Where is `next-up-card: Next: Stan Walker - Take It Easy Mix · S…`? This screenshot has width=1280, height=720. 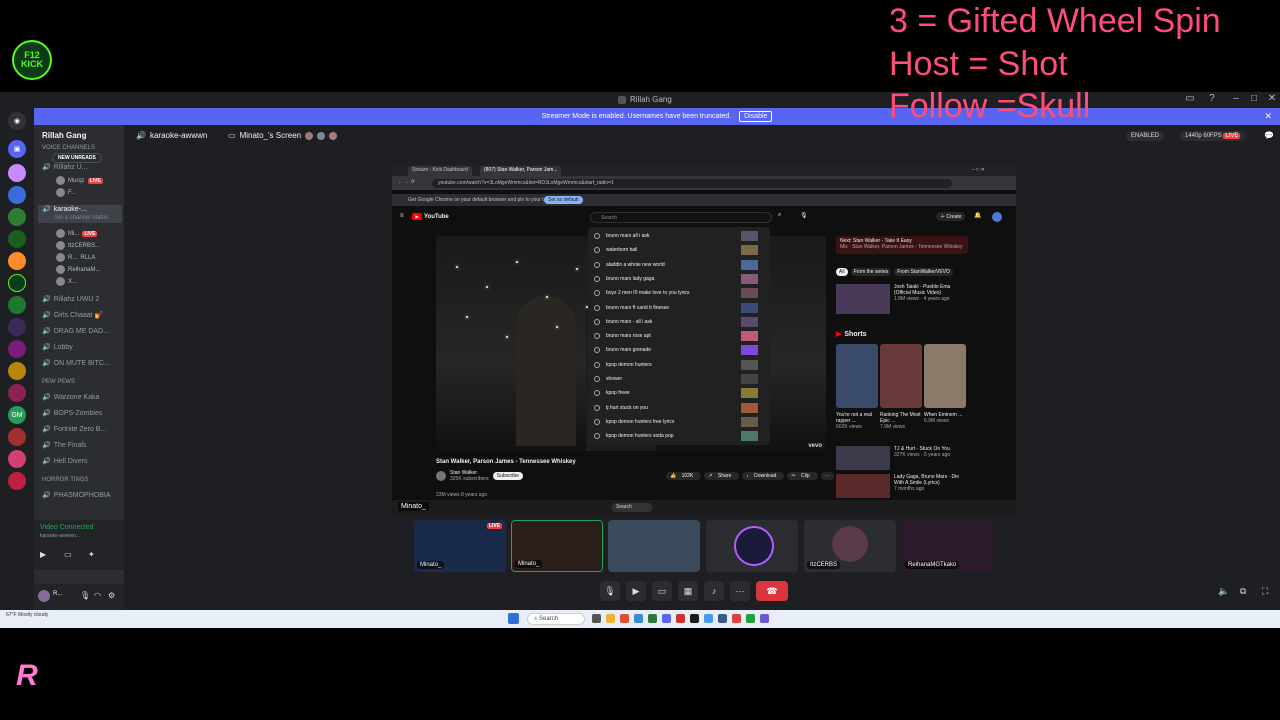 next-up-card: Next: Stan Walker - Take It Easy Mix · S… is located at coordinates (902, 245).